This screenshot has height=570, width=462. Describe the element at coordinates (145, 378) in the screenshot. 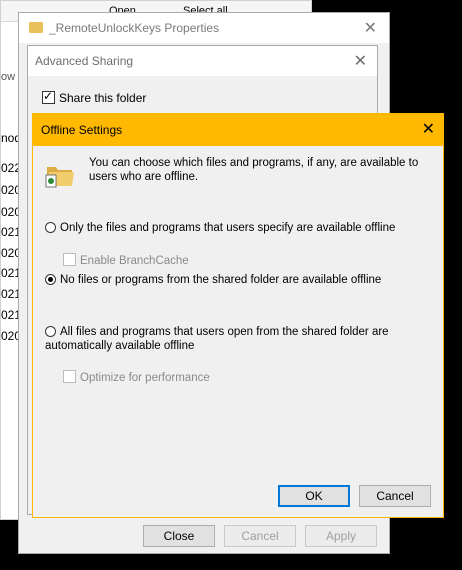

I see `optimize-label: Optimize for performance` at that location.